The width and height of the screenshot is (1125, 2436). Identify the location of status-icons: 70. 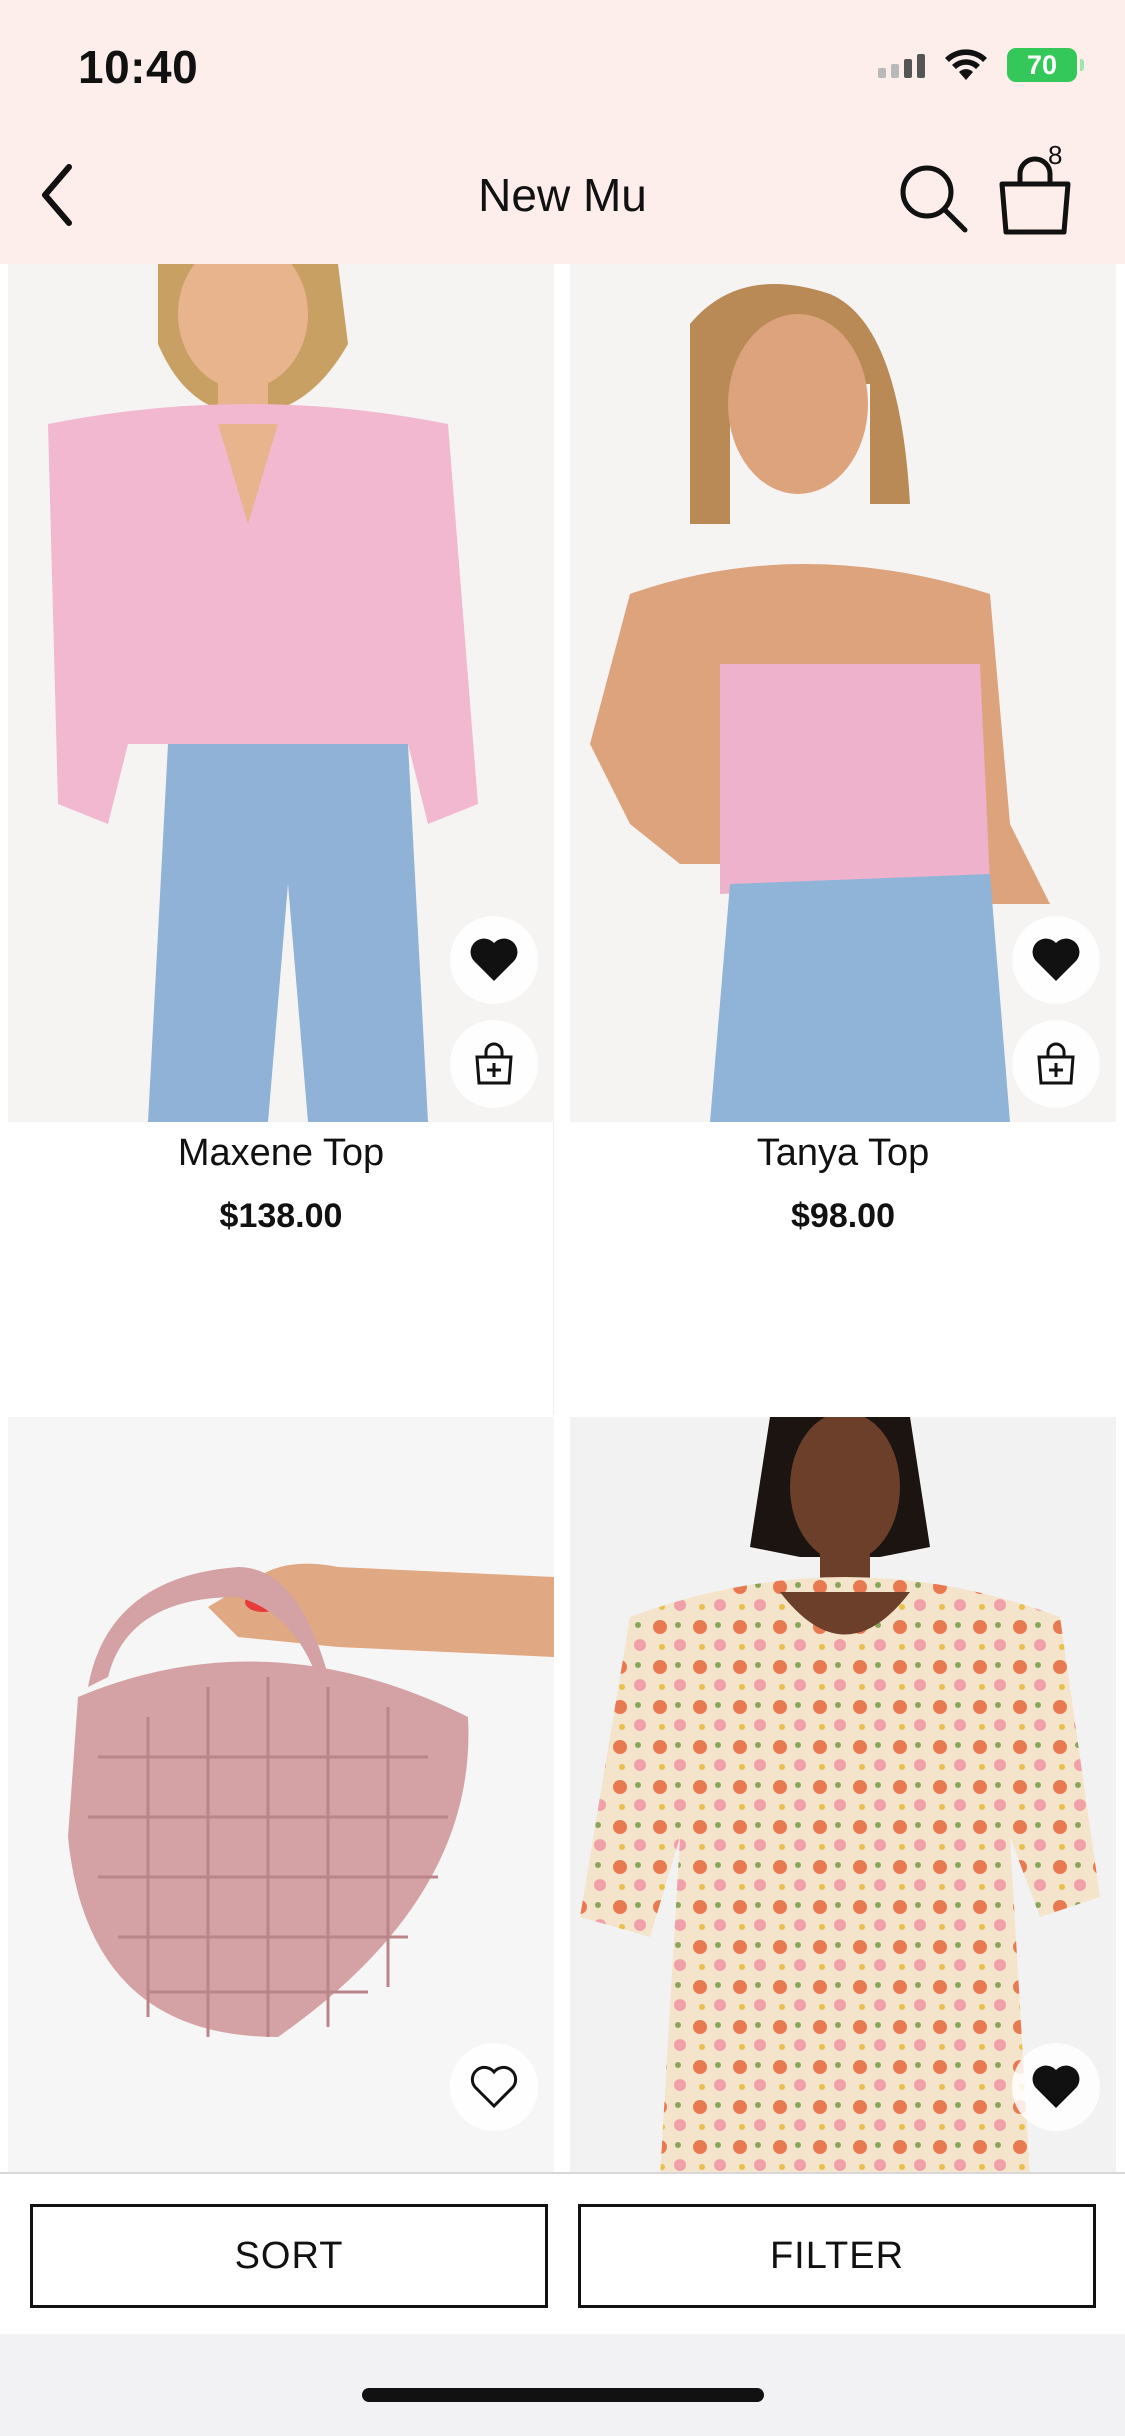
(981, 65).